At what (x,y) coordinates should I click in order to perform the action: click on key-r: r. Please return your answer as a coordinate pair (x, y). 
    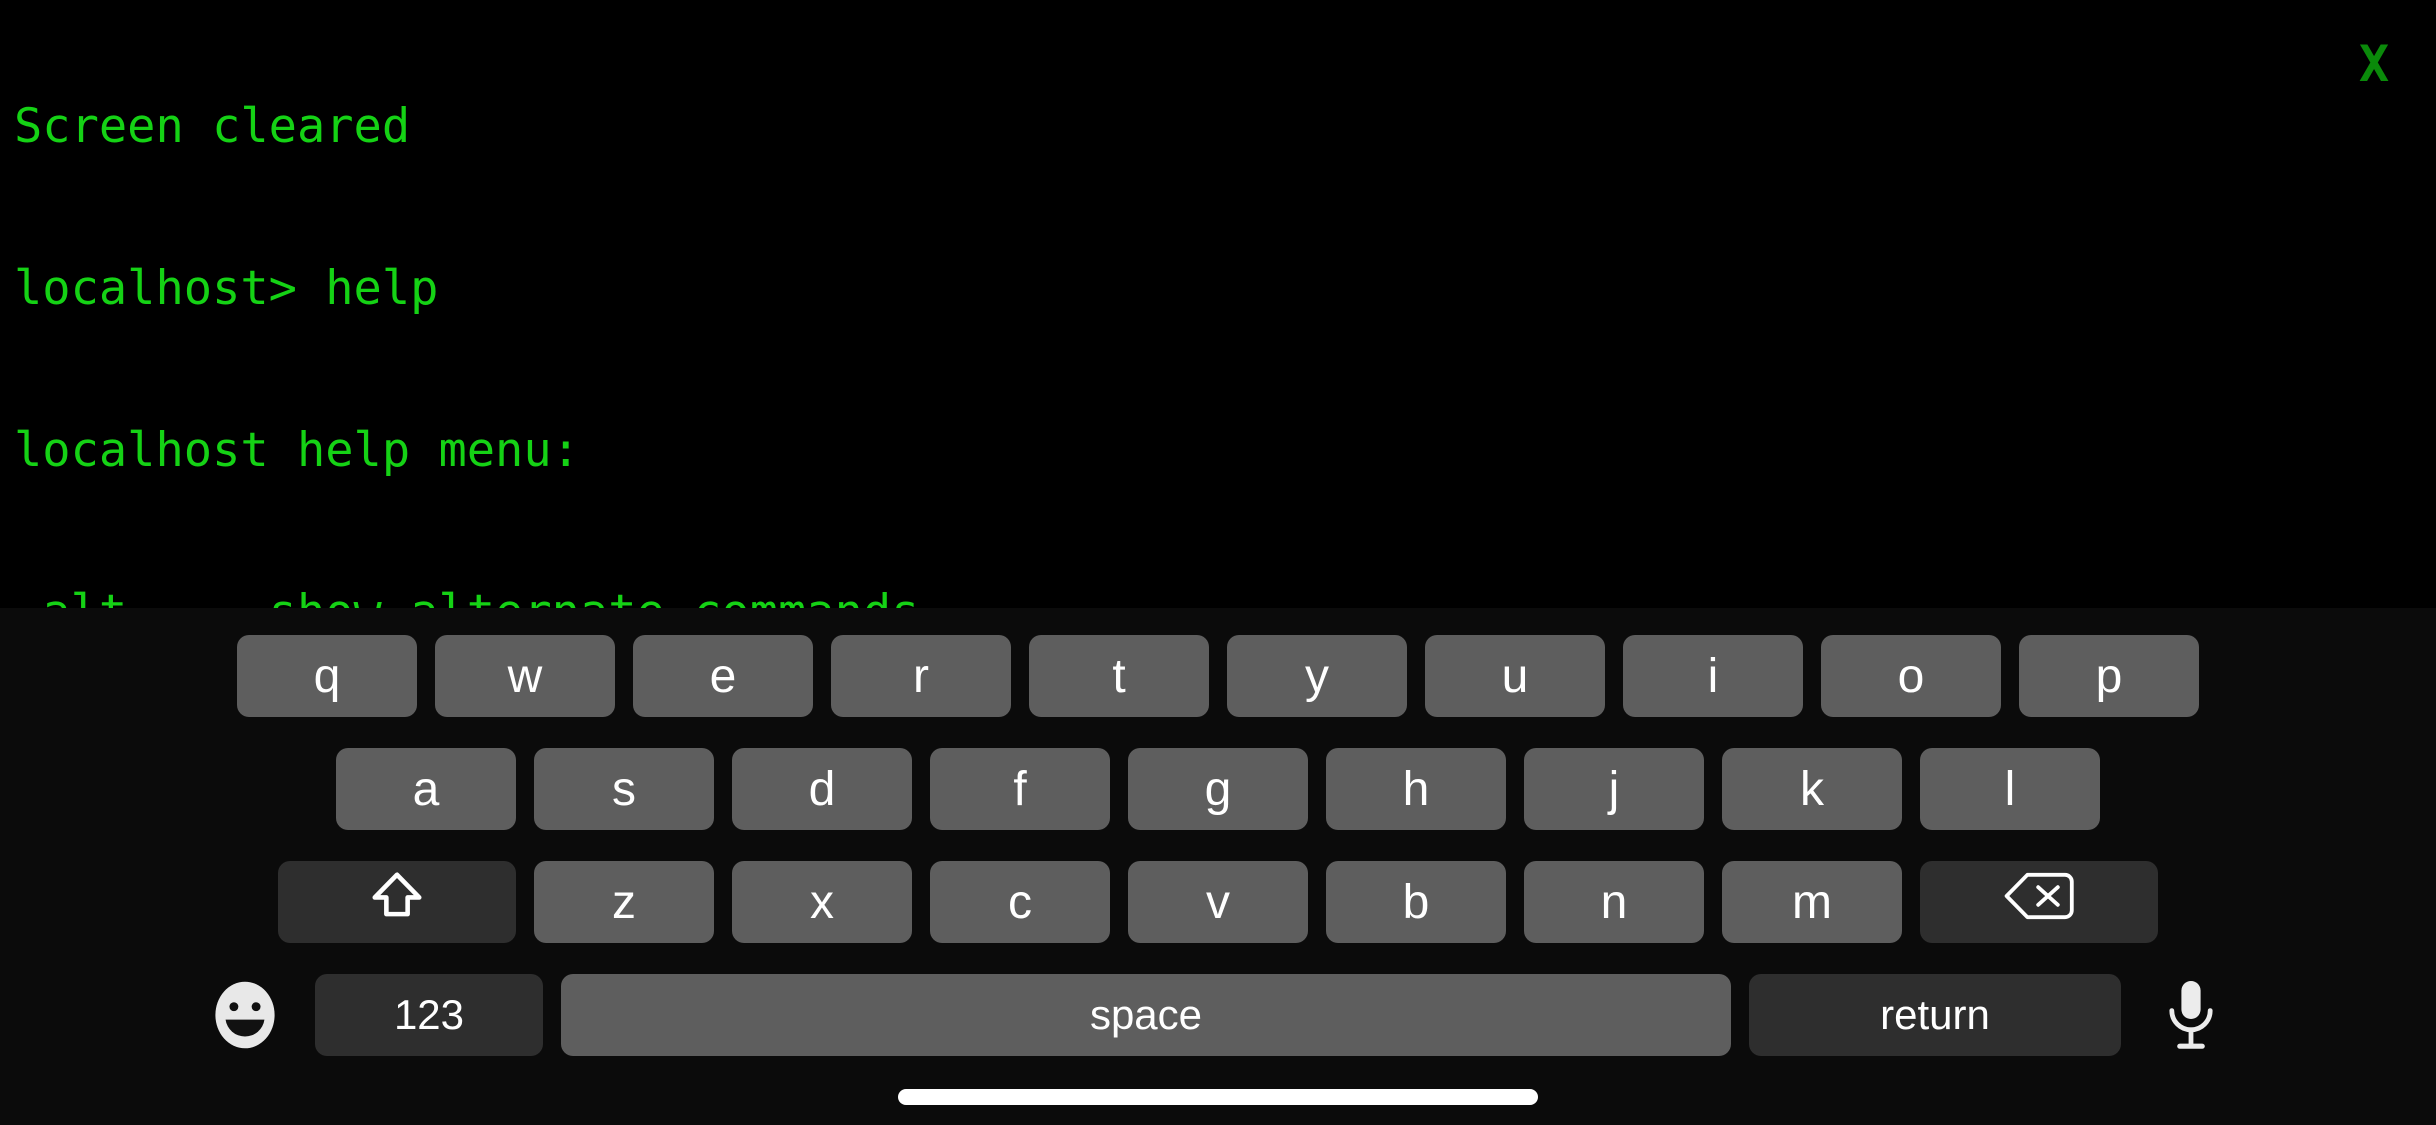
    Looking at the image, I should click on (921, 676).